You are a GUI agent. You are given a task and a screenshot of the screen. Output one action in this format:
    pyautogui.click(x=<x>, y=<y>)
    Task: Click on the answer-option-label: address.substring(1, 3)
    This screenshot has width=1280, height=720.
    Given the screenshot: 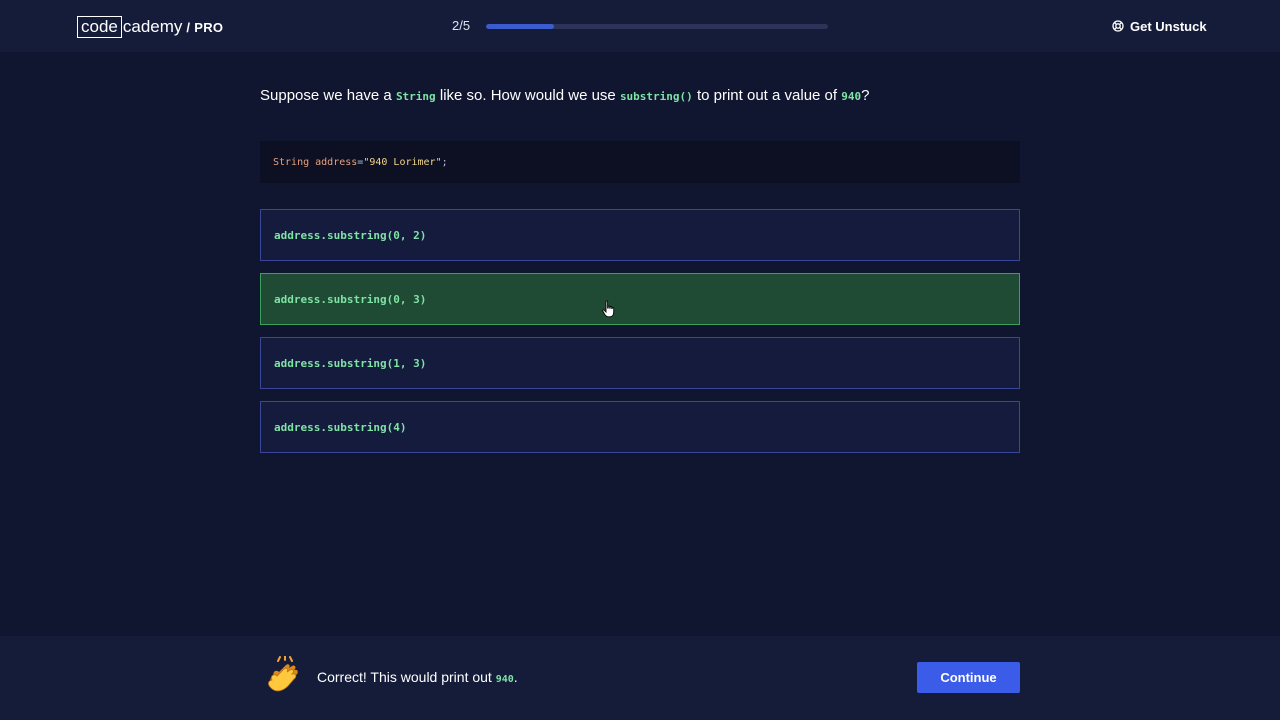 What is the action you would take?
    pyautogui.click(x=350, y=363)
    